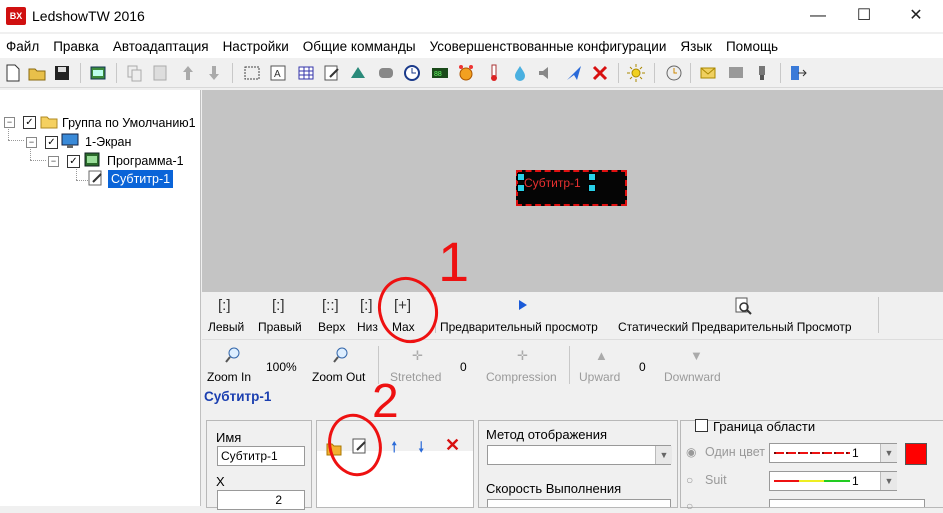 The height and width of the screenshot is (513, 943). What do you see at coordinates (13, 73) in the screenshot?
I see `new-file-icon` at bounding box center [13, 73].